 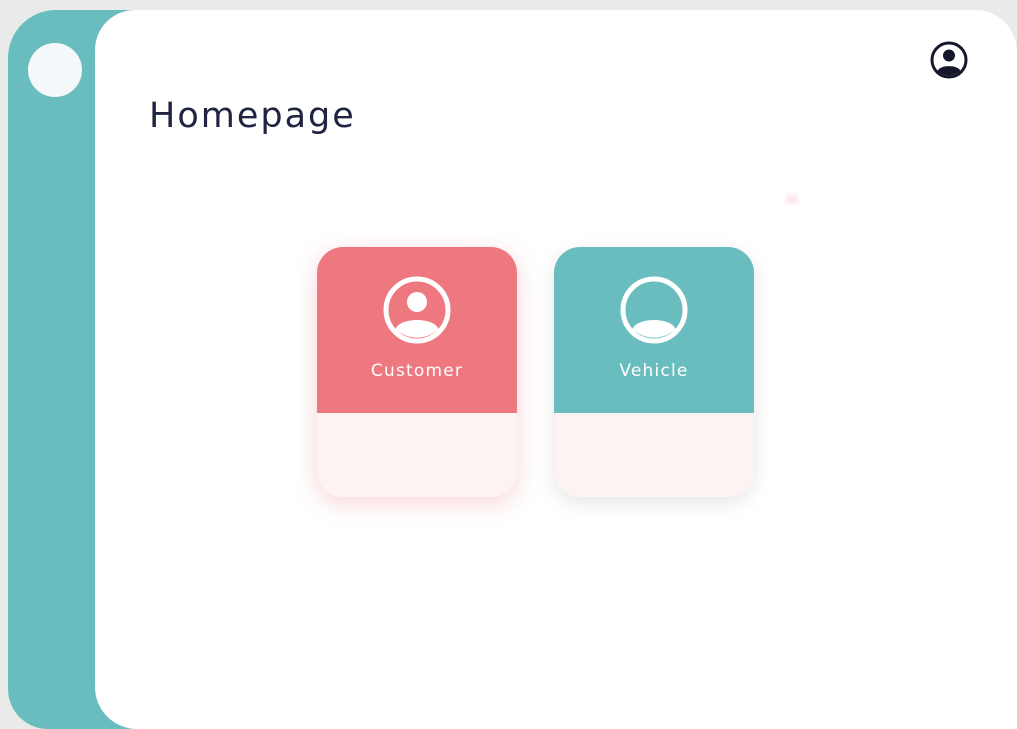 I want to click on profile-button, so click(x=949, y=60).